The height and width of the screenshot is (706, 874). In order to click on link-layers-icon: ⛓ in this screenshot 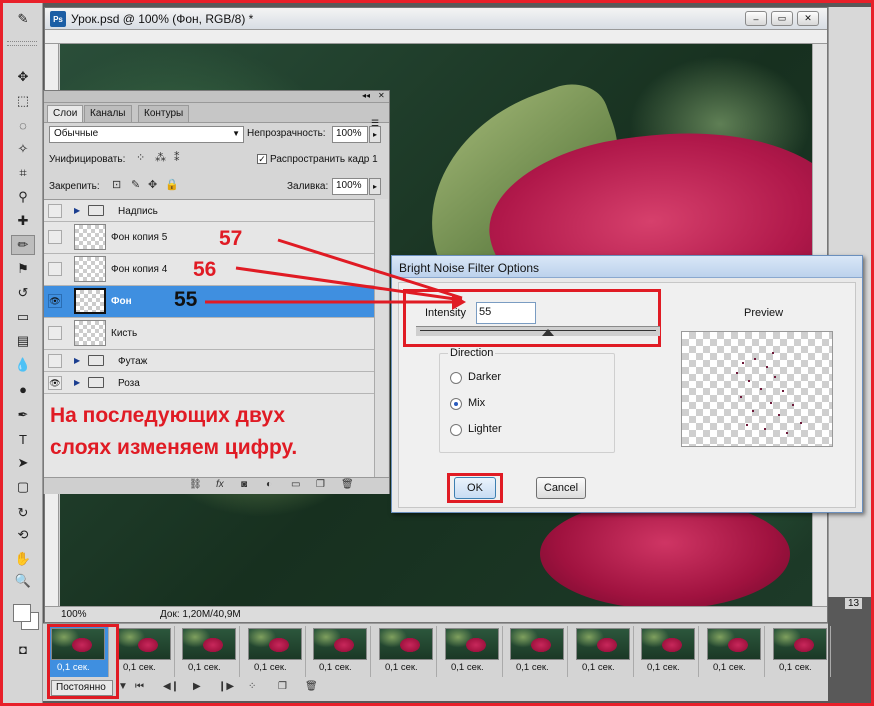, I will do `click(195, 484)`.